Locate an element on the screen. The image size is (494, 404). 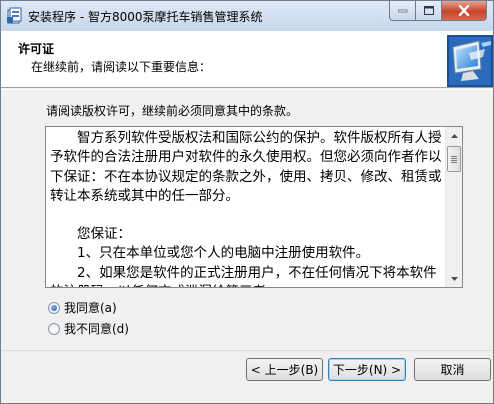
arrow-up-icon is located at coordinates (454, 135).